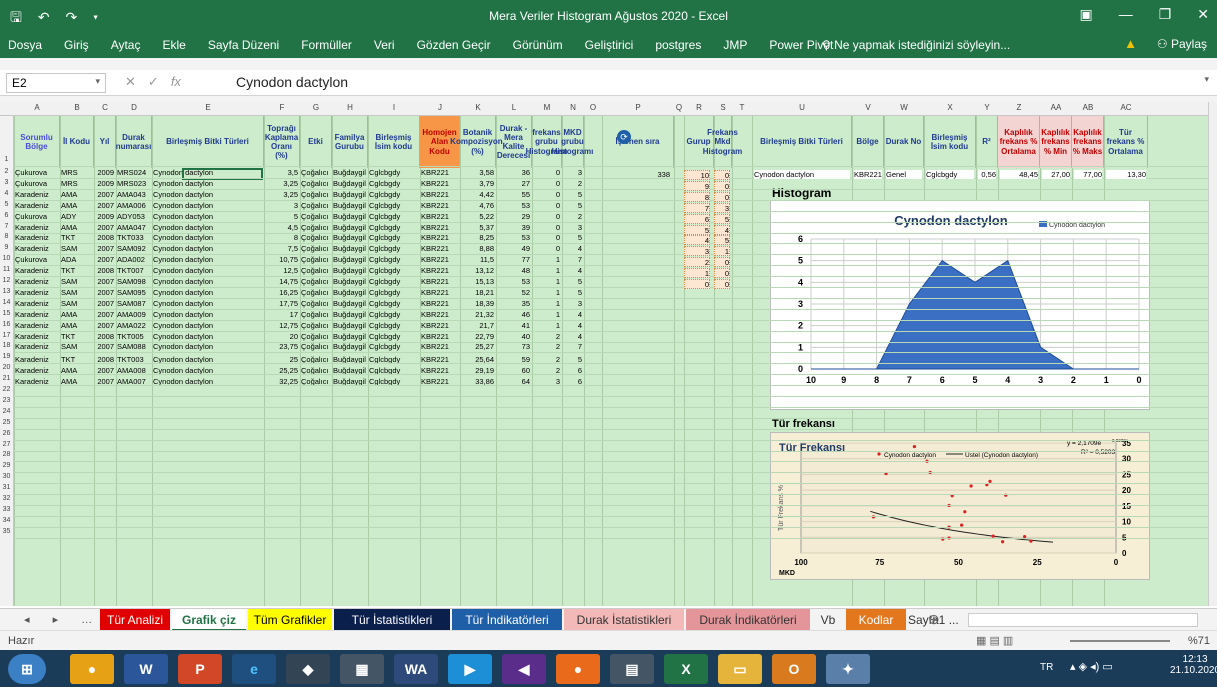 The width and height of the screenshot is (1217, 687). Describe the element at coordinates (477, 346) in the screenshot. I see `cell: 25,27` at that location.